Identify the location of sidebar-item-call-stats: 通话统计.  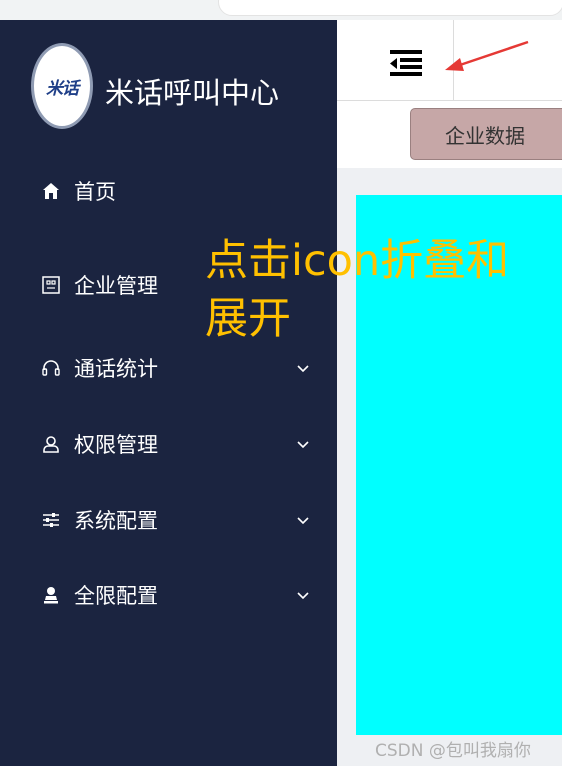
(175, 368).